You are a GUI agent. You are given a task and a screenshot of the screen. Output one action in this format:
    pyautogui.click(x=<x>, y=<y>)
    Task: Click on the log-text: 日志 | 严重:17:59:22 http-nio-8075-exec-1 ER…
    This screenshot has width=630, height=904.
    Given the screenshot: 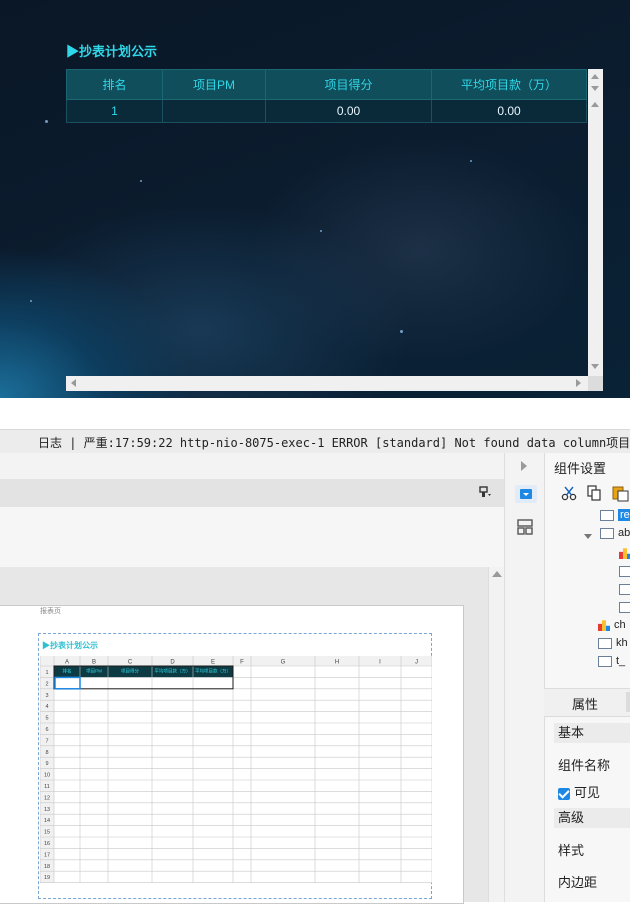 What is the action you would take?
    pyautogui.click(x=334, y=443)
    